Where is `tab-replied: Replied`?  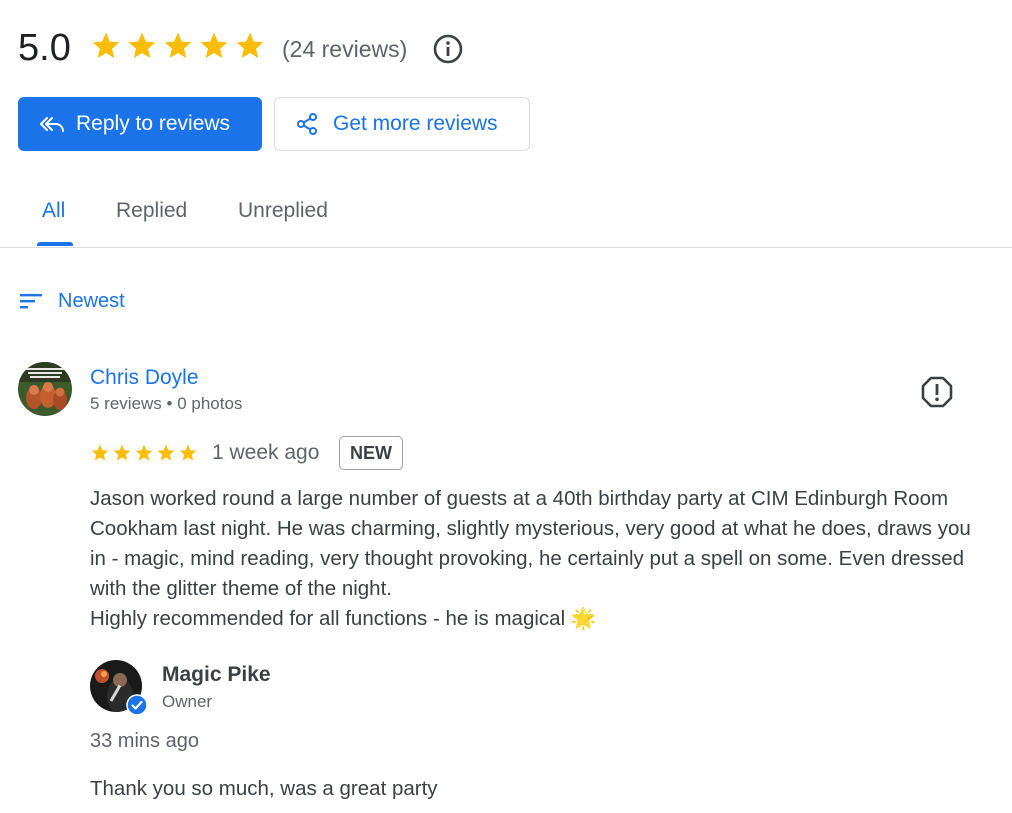 tab-replied: Replied is located at coordinates (151, 211).